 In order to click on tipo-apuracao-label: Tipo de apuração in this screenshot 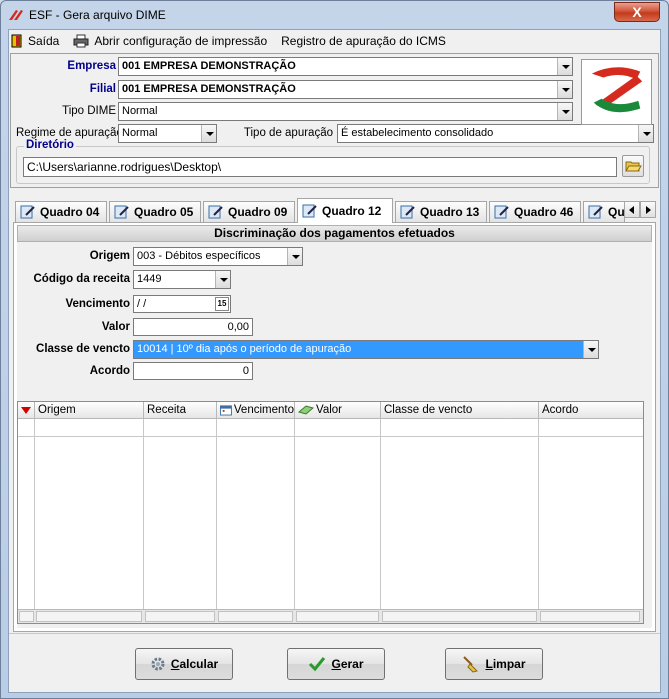, I will do `click(288, 133)`.